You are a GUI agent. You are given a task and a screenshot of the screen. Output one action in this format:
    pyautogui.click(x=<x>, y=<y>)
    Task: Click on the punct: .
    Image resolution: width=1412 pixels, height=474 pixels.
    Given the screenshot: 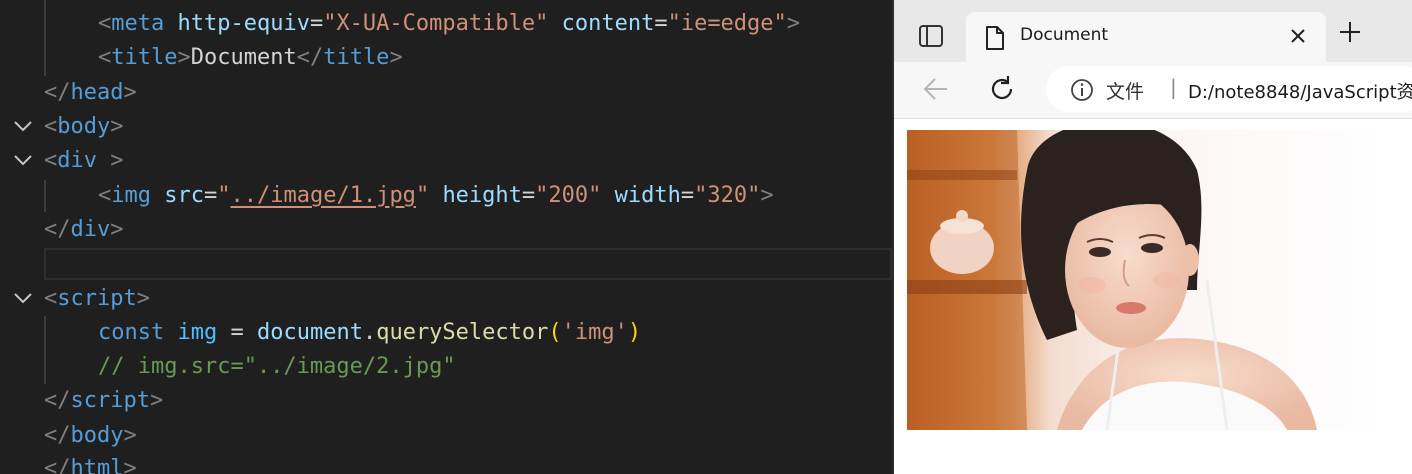 What is the action you would take?
    pyautogui.click(x=369, y=332)
    